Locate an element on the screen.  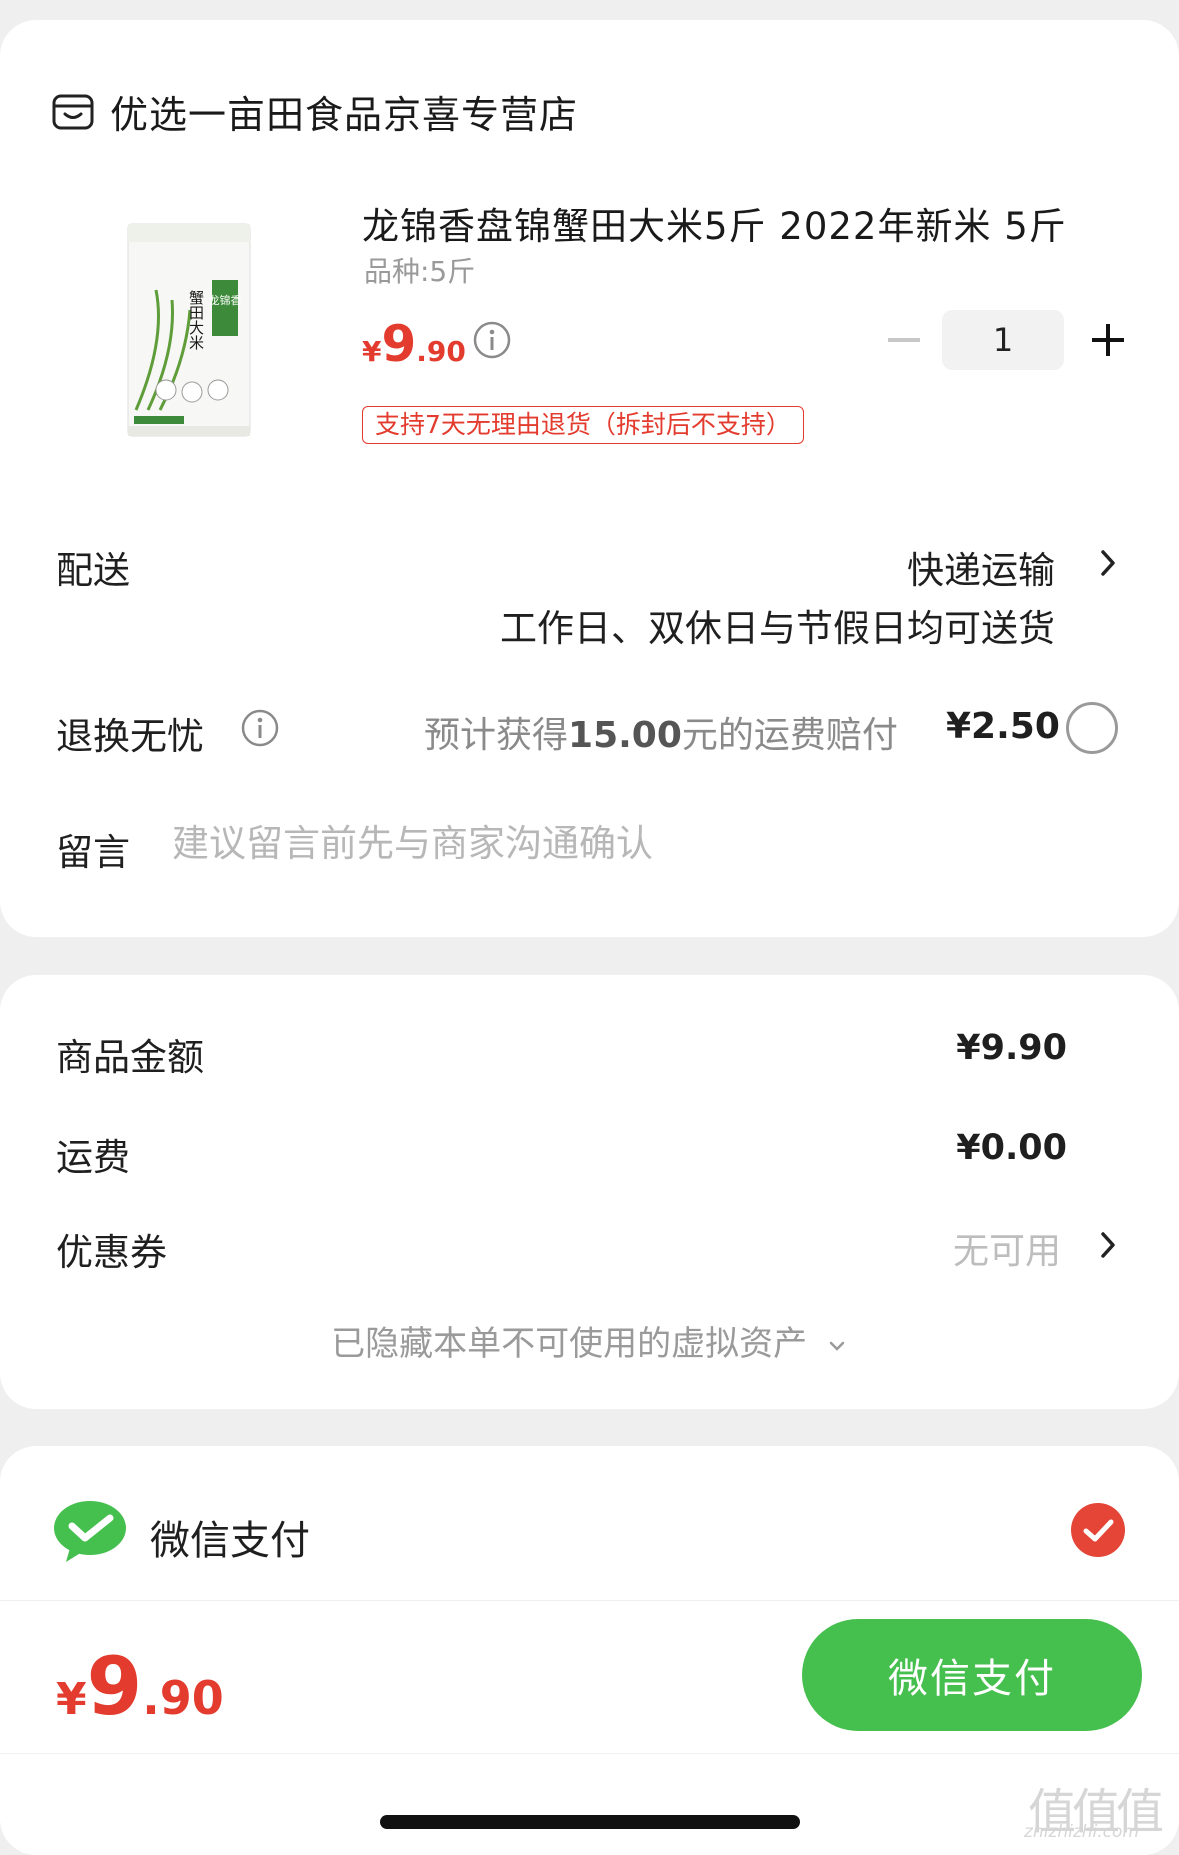
store-name: 优选一亩田食品京喜专营店 is located at coordinates (344, 111).